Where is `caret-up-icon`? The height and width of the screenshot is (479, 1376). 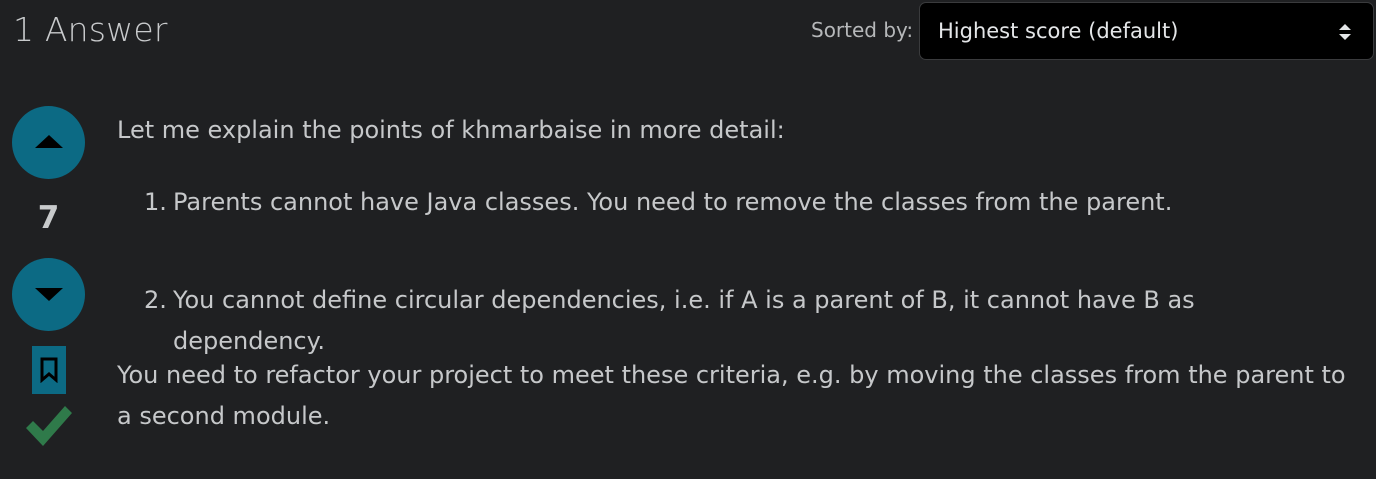 caret-up-icon is located at coordinates (49, 141).